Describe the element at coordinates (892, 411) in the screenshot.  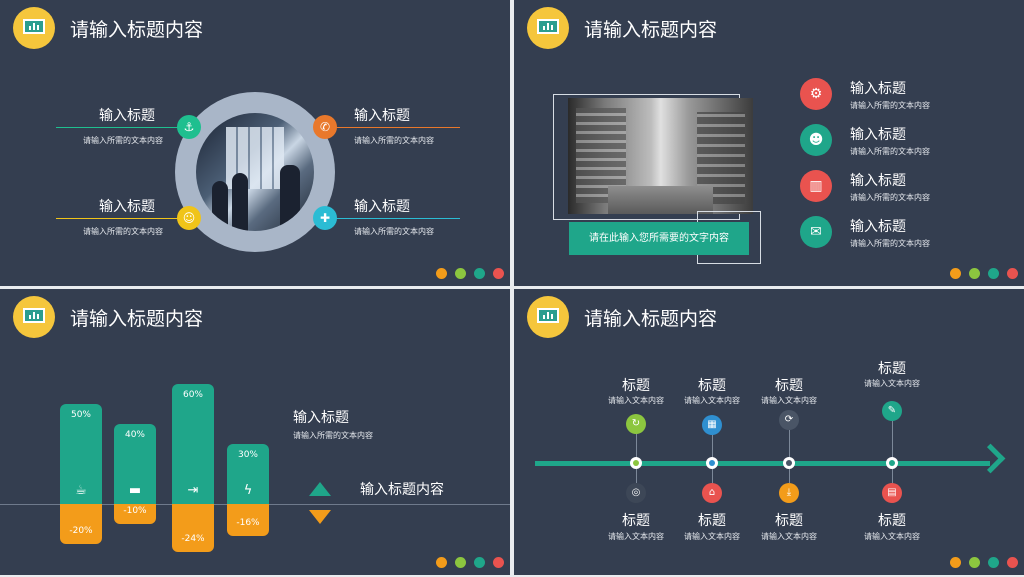
I see `tools-icon: ✎` at that location.